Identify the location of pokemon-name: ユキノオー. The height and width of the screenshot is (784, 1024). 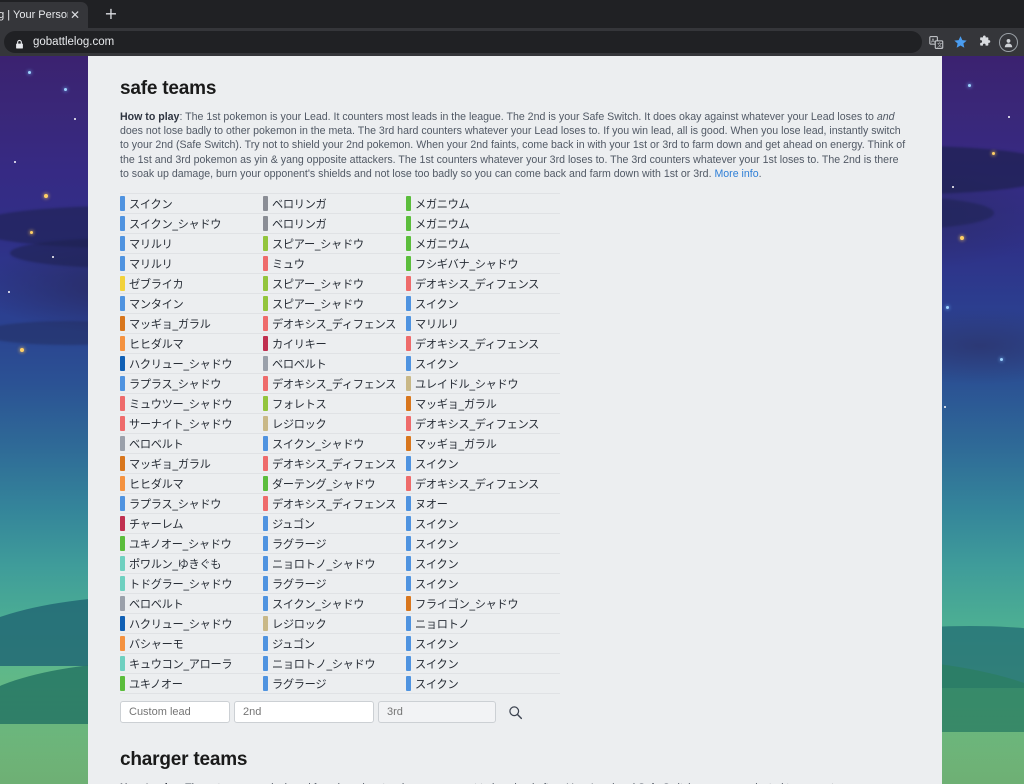
(156, 684).